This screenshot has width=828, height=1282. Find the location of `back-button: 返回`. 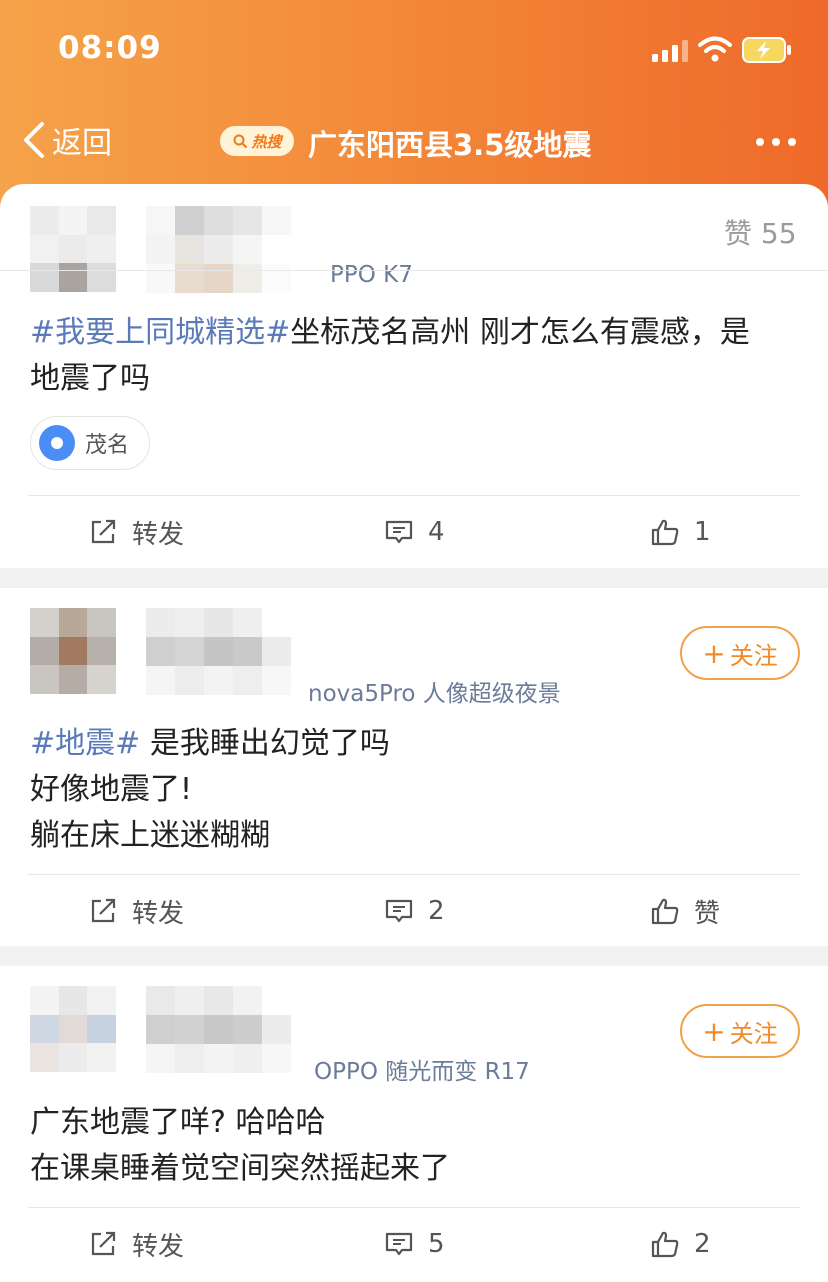

back-button: 返回 is located at coordinates (66, 140).